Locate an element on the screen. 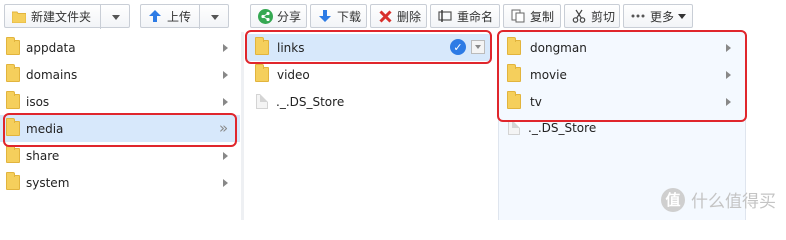  download-label: 下载 is located at coordinates (349, 16).